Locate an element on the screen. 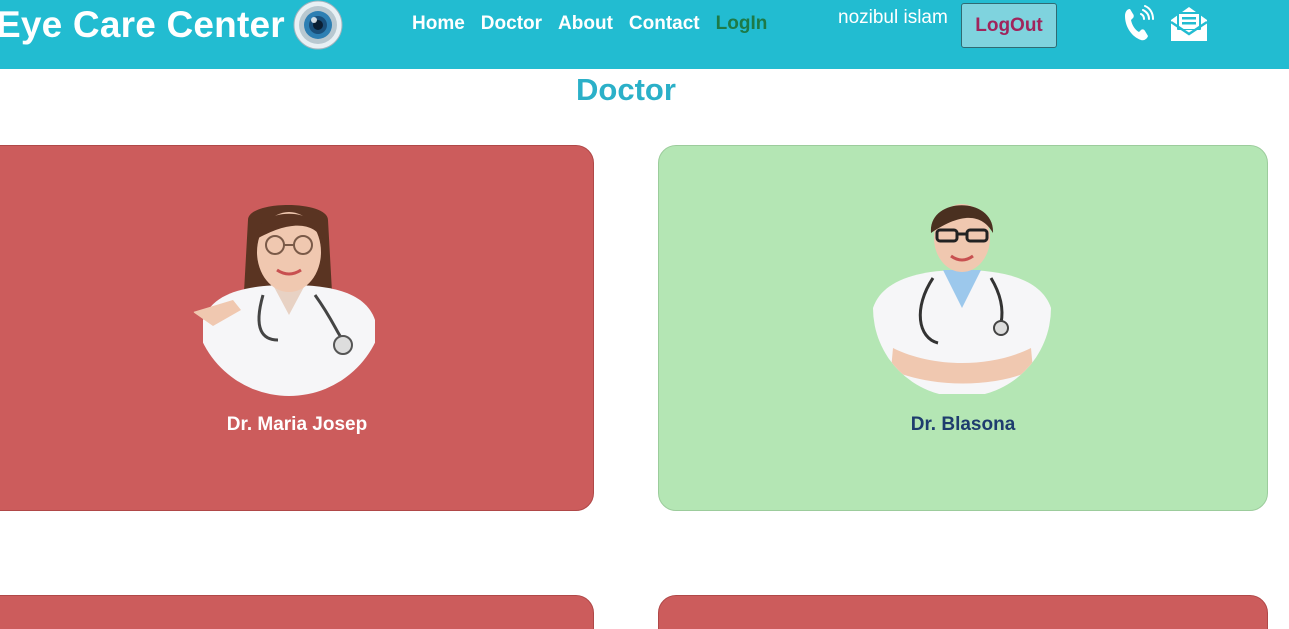 The height and width of the screenshot is (629, 1289). logout-button: LogOut is located at coordinates (1009, 25).